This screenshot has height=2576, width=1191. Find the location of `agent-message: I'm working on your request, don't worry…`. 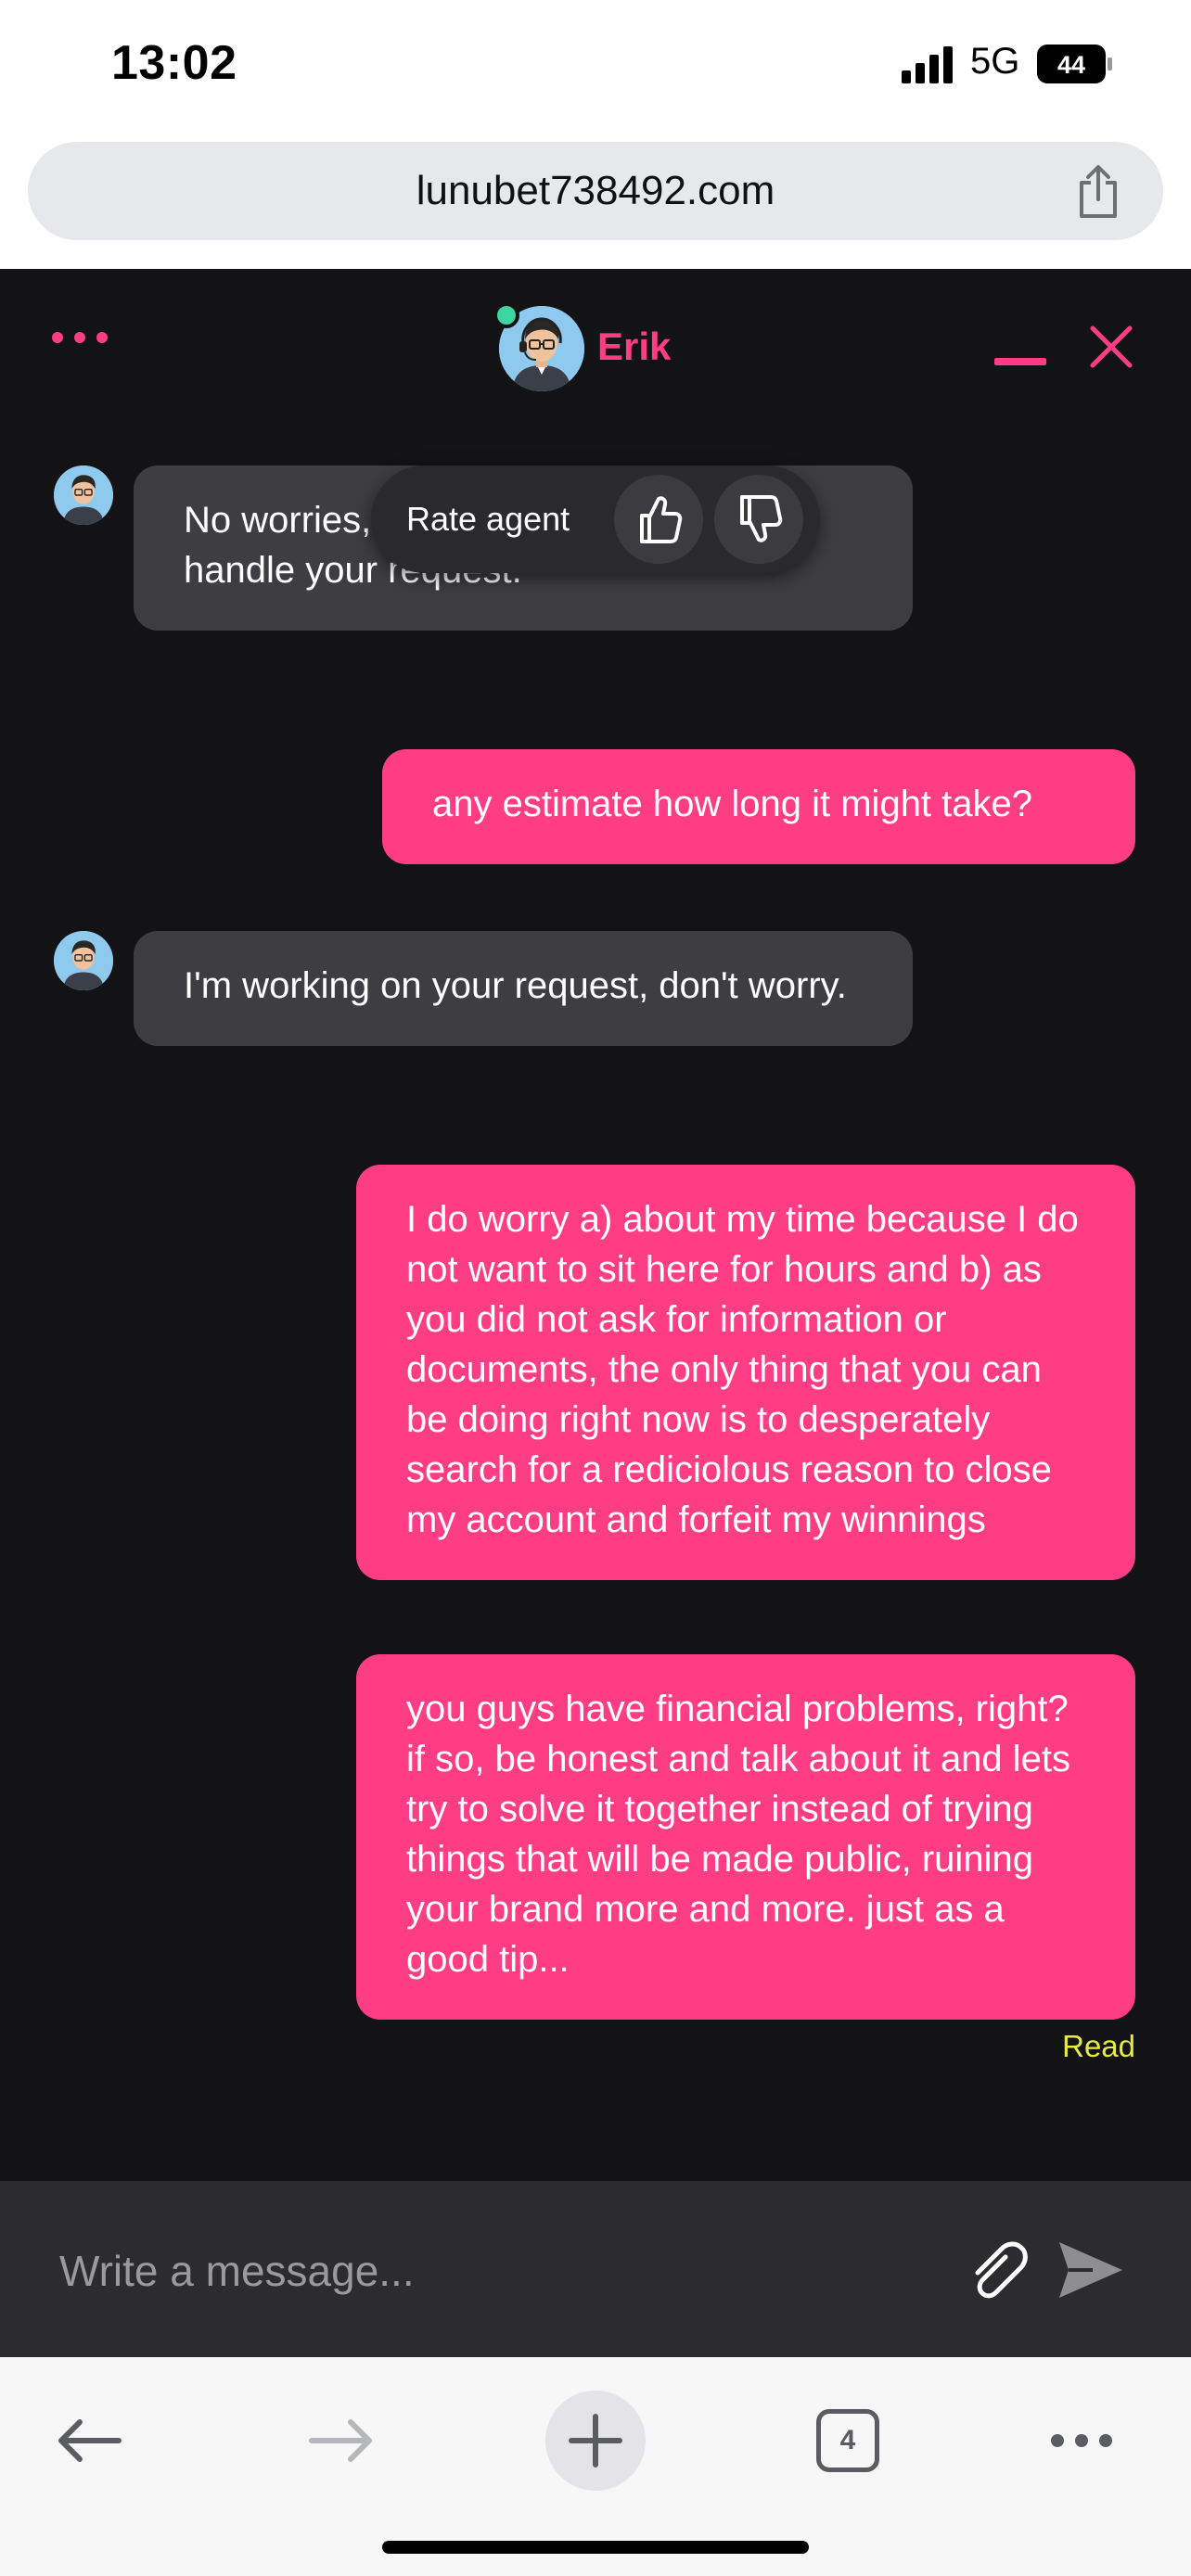

agent-message: I'm working on your request, don't worry… is located at coordinates (523, 989).